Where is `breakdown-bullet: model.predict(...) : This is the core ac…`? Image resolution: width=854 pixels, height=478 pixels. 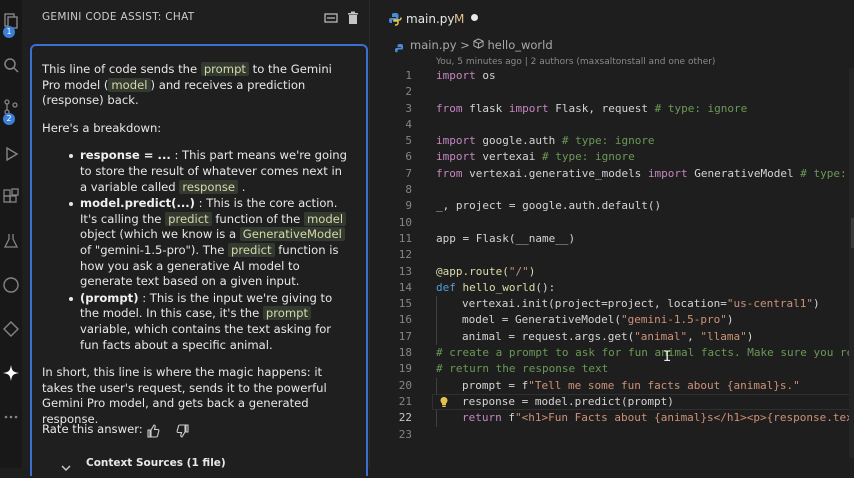 breakdown-bullet: model.predict(...) : This is the core ac… is located at coordinates (195, 243).